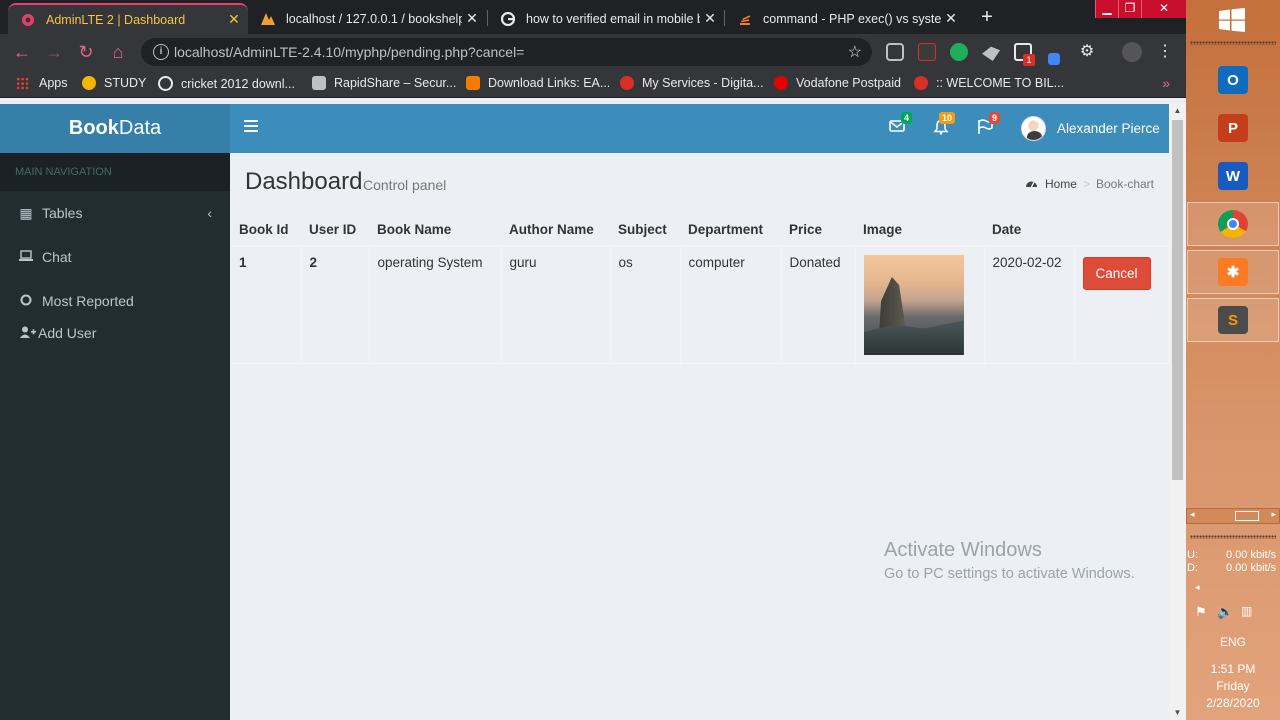 The height and width of the screenshot is (720, 1280). Describe the element at coordinates (335, 230) in the screenshot. I see `column-header: User ID` at that location.